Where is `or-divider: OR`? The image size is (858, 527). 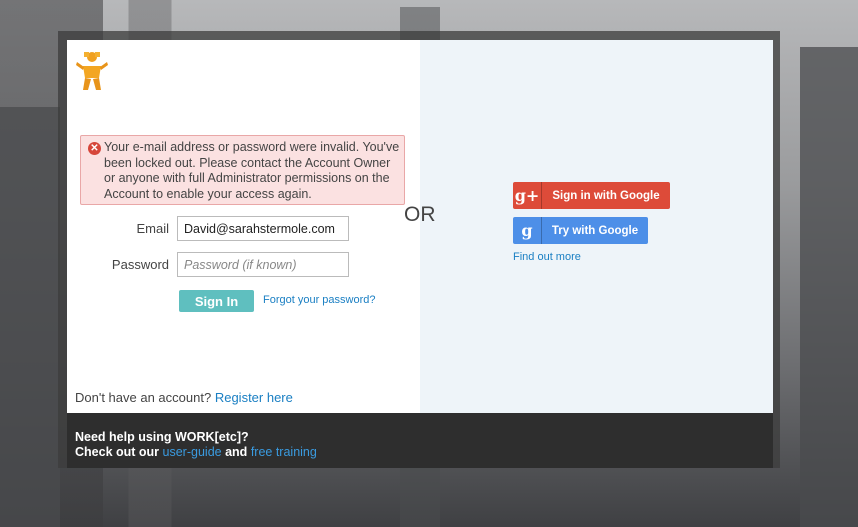 or-divider: OR is located at coordinates (420, 214).